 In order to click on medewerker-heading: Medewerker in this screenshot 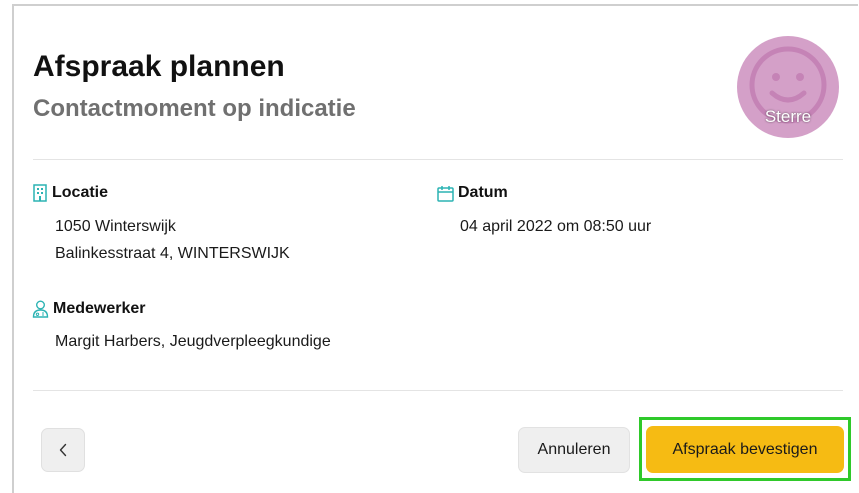, I will do `click(89, 309)`.